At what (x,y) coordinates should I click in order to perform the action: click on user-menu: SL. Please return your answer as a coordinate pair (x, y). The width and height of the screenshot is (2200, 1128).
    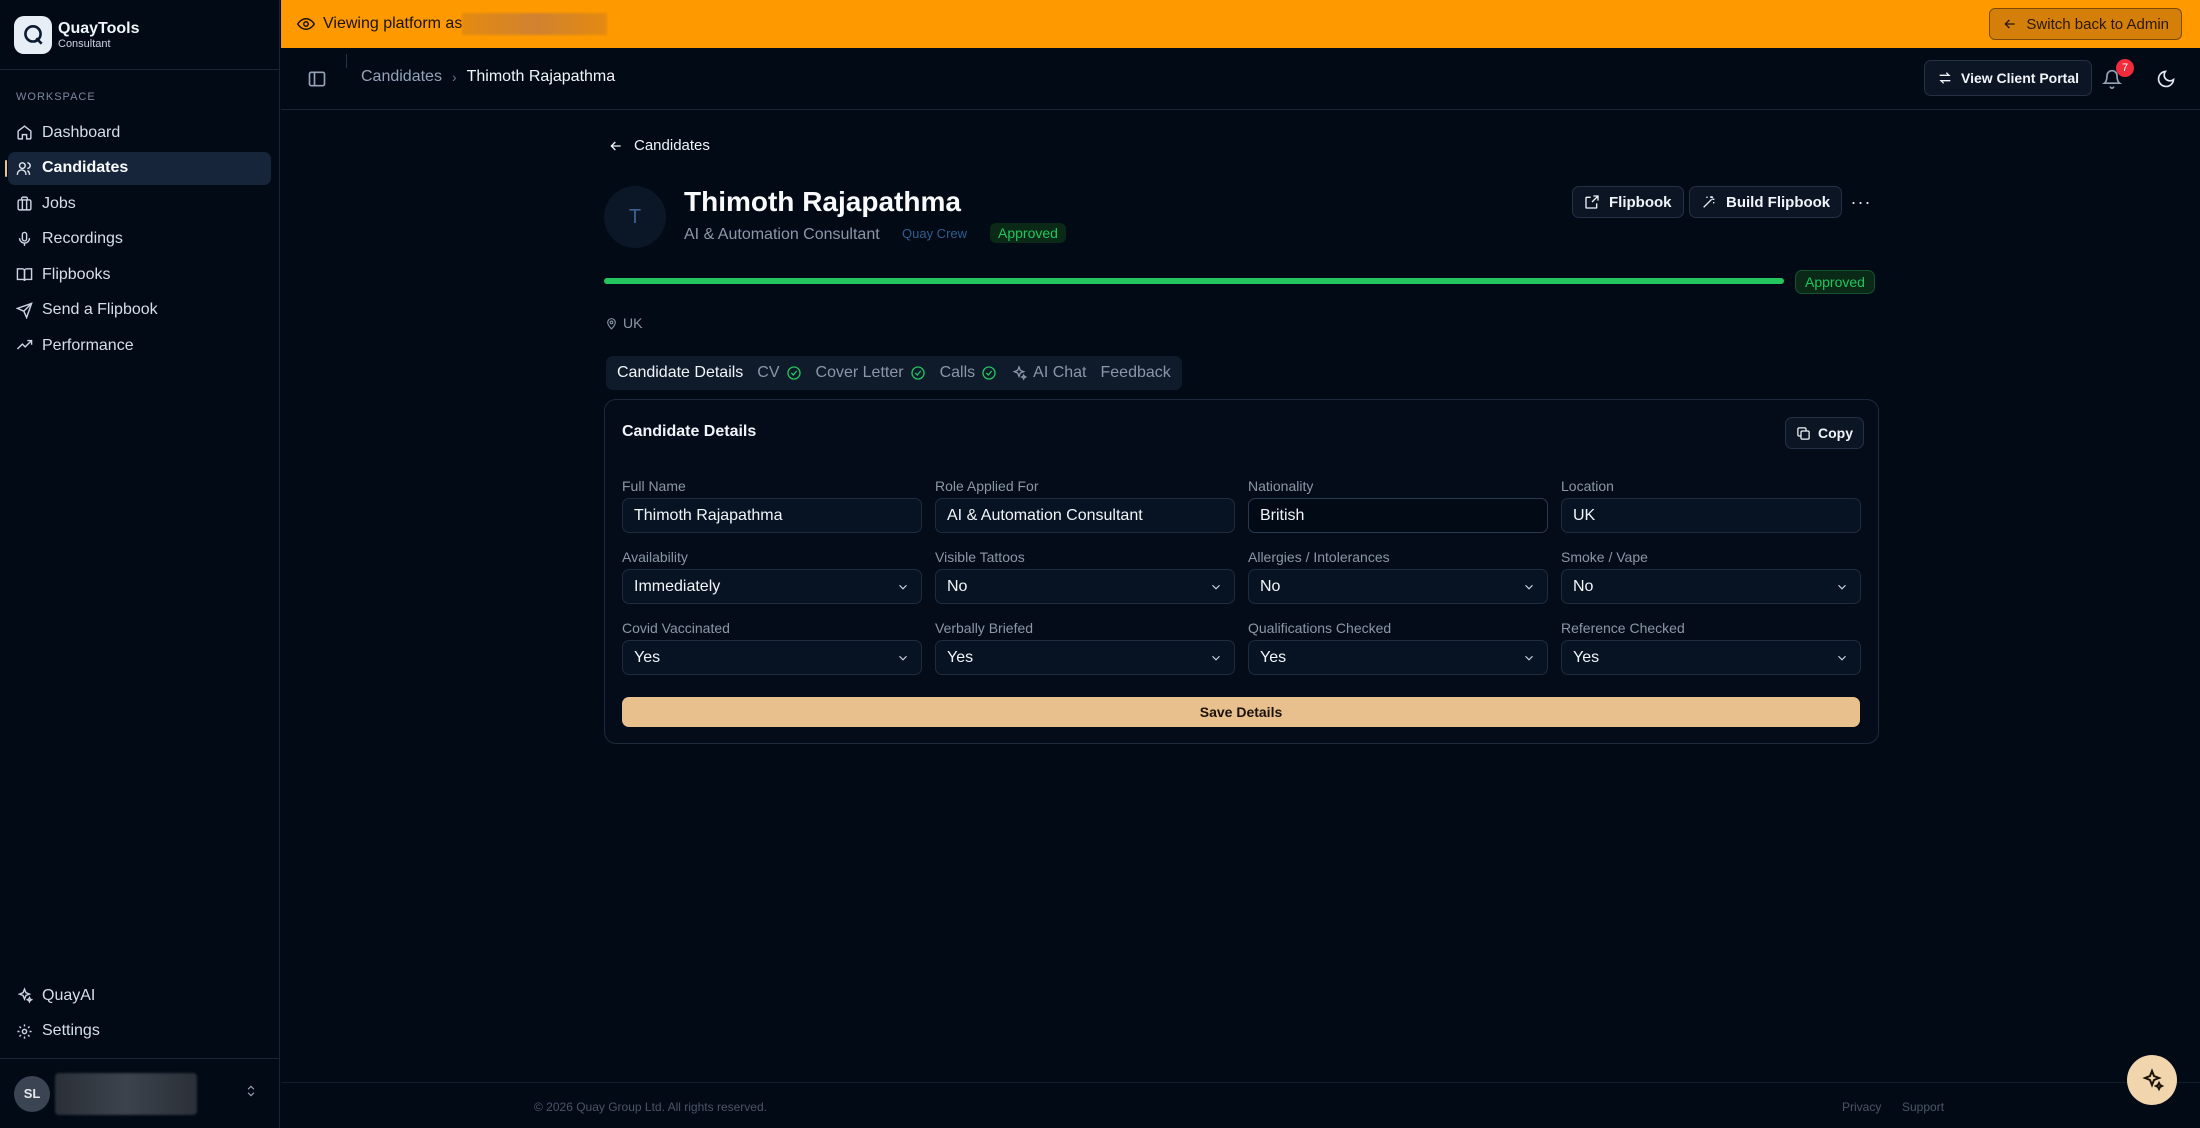
    Looking at the image, I should click on (140, 1093).